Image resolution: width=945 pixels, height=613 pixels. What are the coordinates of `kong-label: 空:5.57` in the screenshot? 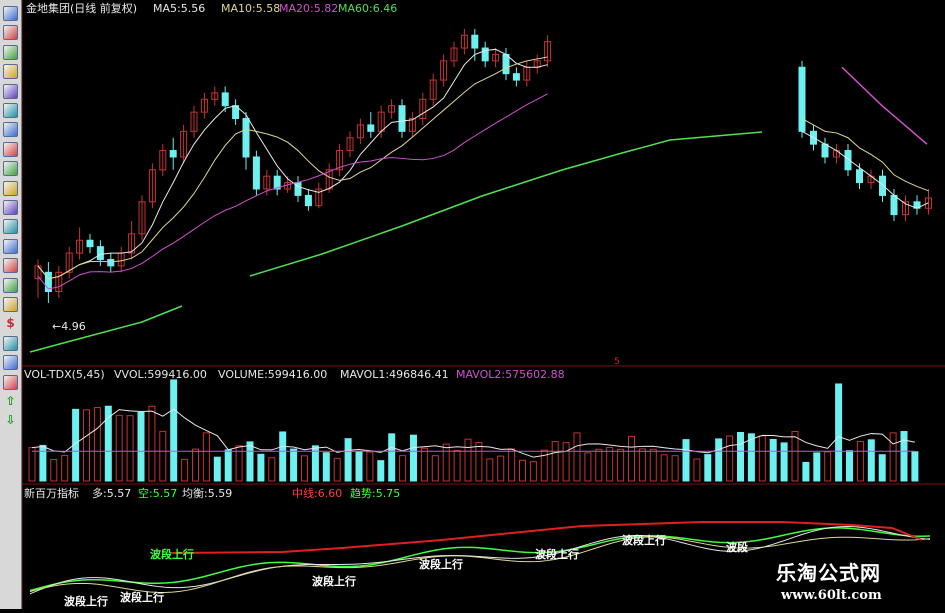 It's located at (158, 493).